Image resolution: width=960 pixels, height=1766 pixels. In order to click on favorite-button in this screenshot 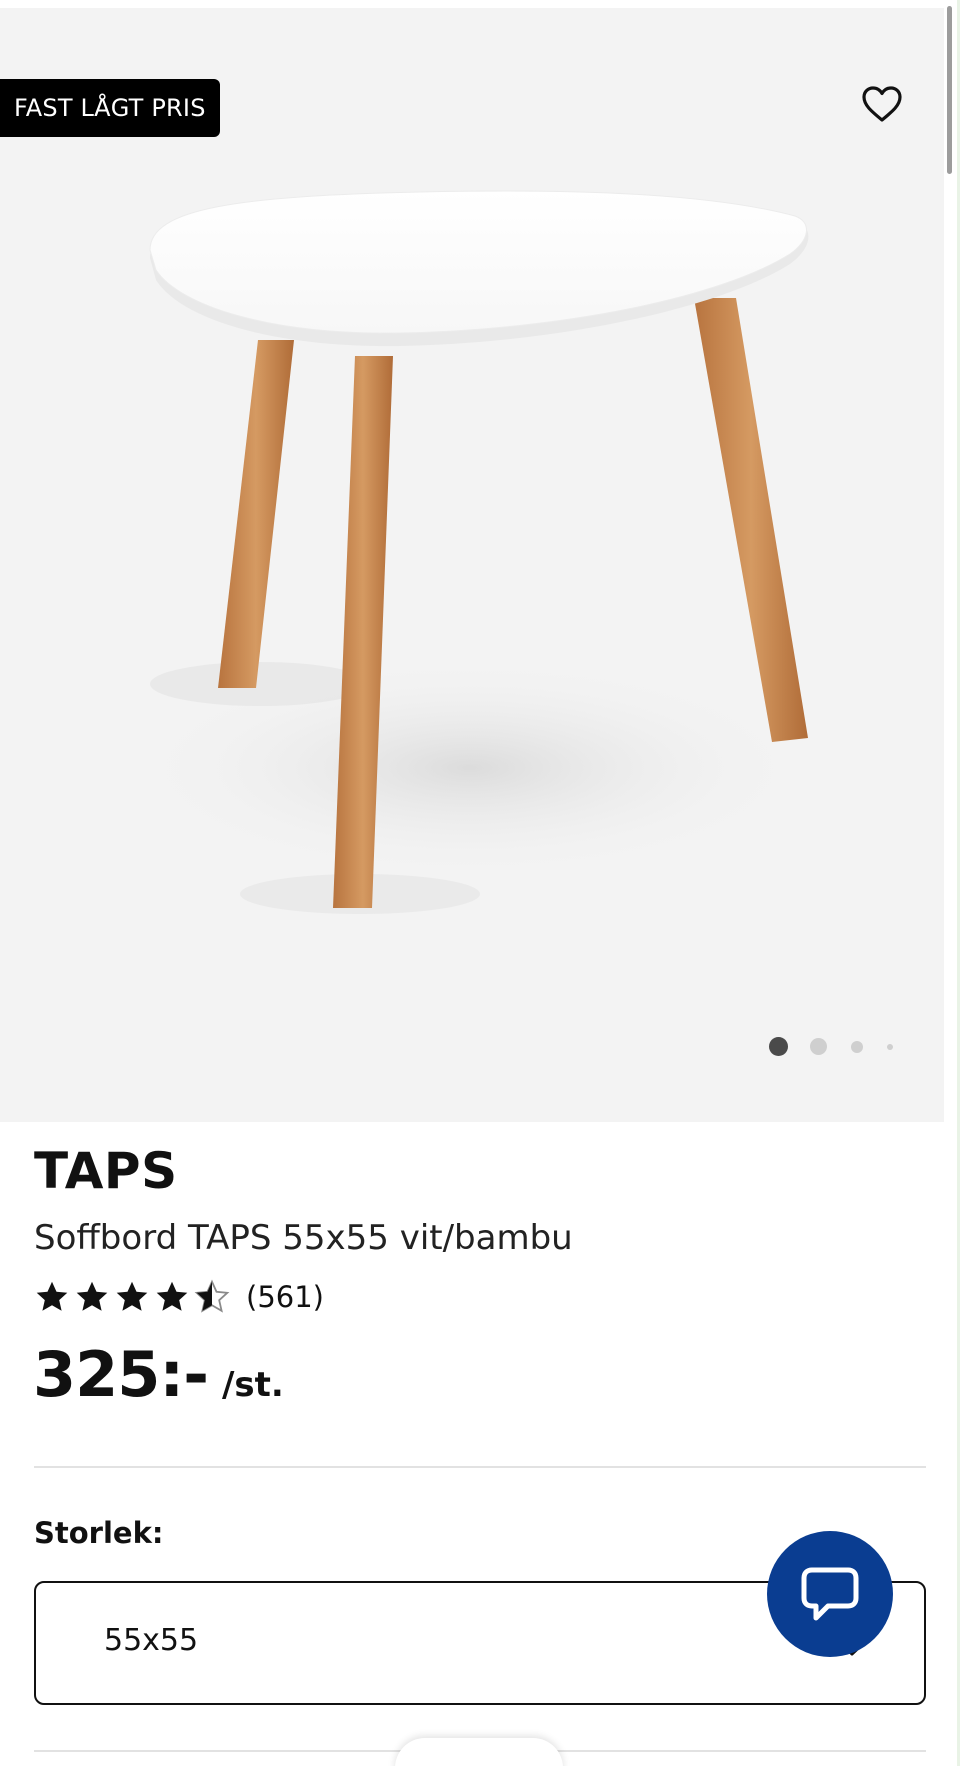, I will do `click(882, 104)`.